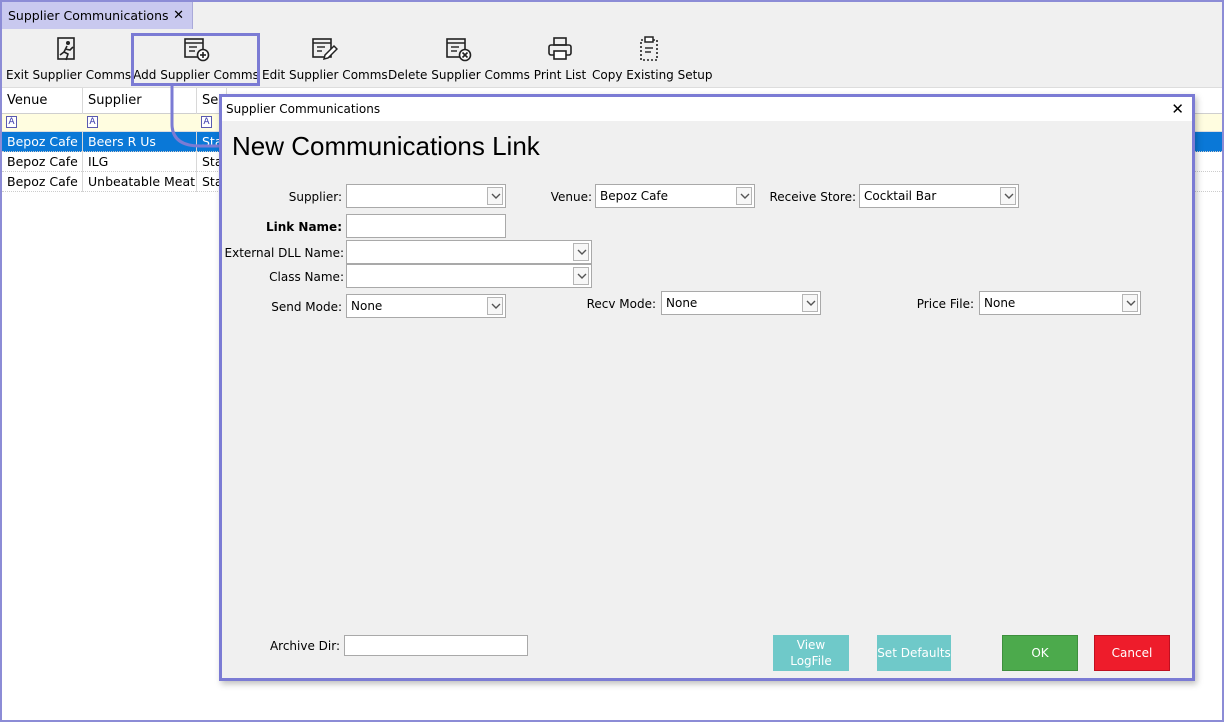 The height and width of the screenshot is (722, 1224). Describe the element at coordinates (811, 653) in the screenshot. I see `view-logfile-button: View LogFile` at that location.